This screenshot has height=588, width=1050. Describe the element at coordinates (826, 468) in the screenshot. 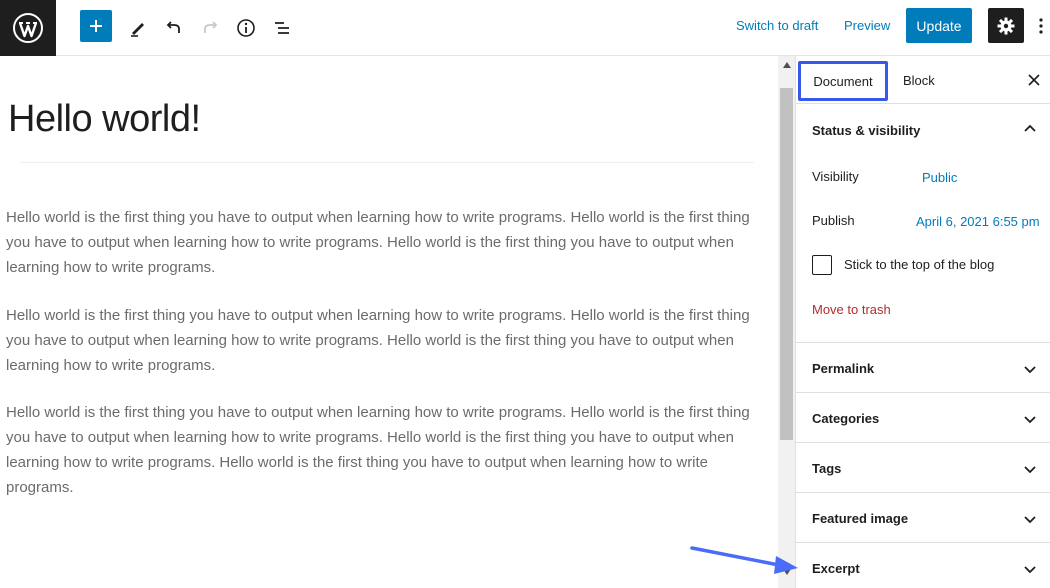

I see `panel-toggle-tags: Tags` at that location.